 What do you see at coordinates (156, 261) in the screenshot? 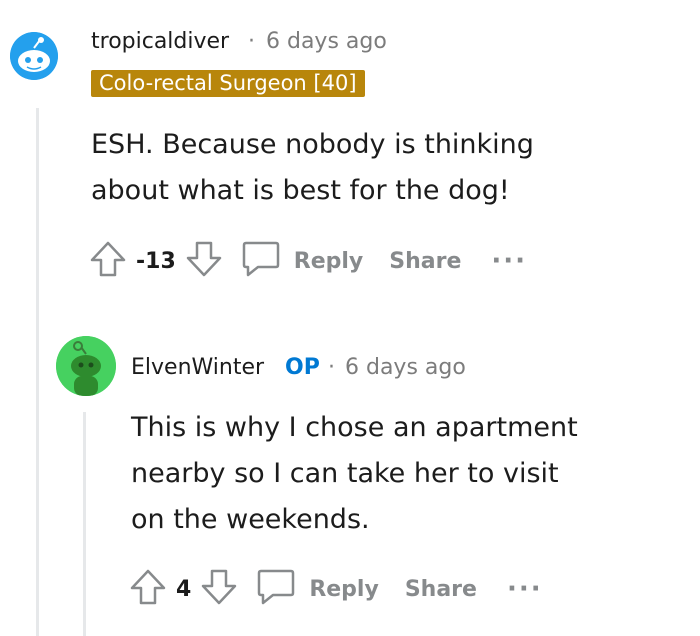
I see `vote-score: -13` at bounding box center [156, 261].